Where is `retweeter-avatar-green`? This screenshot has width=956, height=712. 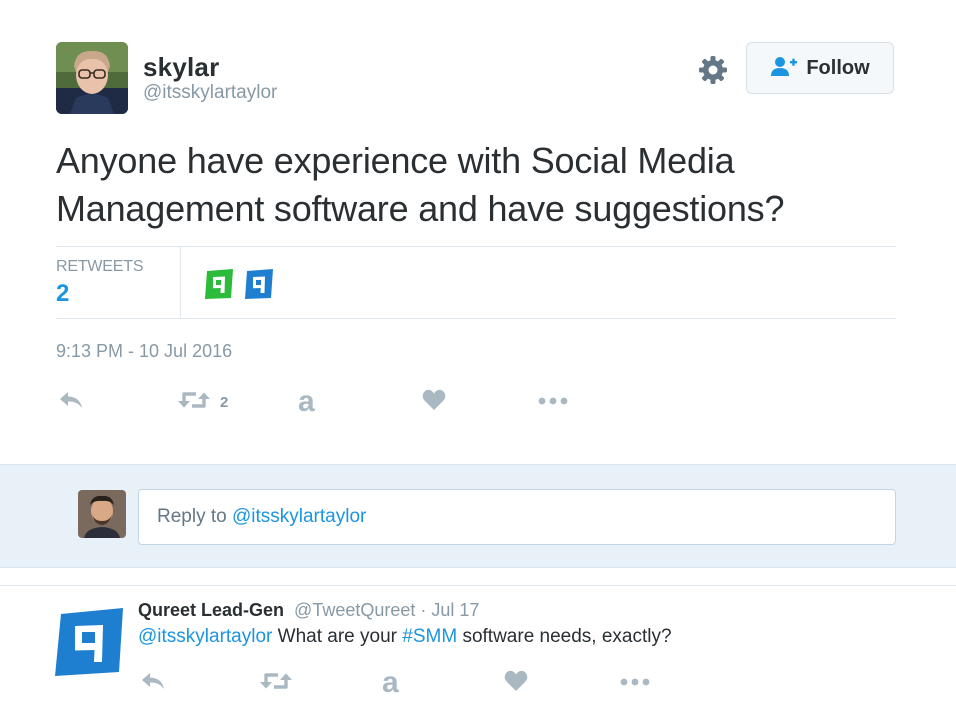
retweeter-avatar-green is located at coordinates (219, 284).